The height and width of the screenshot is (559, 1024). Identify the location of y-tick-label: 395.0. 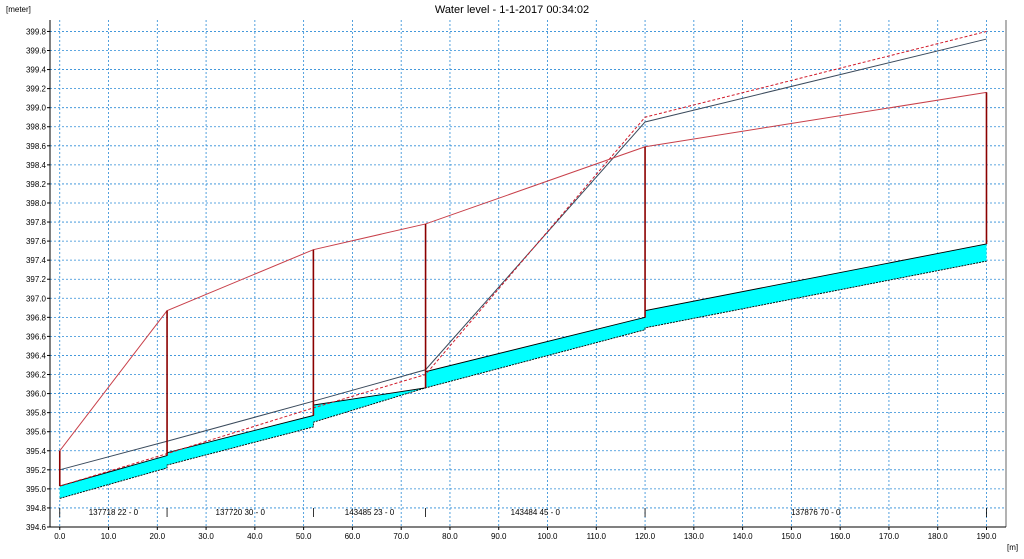
(36, 489).